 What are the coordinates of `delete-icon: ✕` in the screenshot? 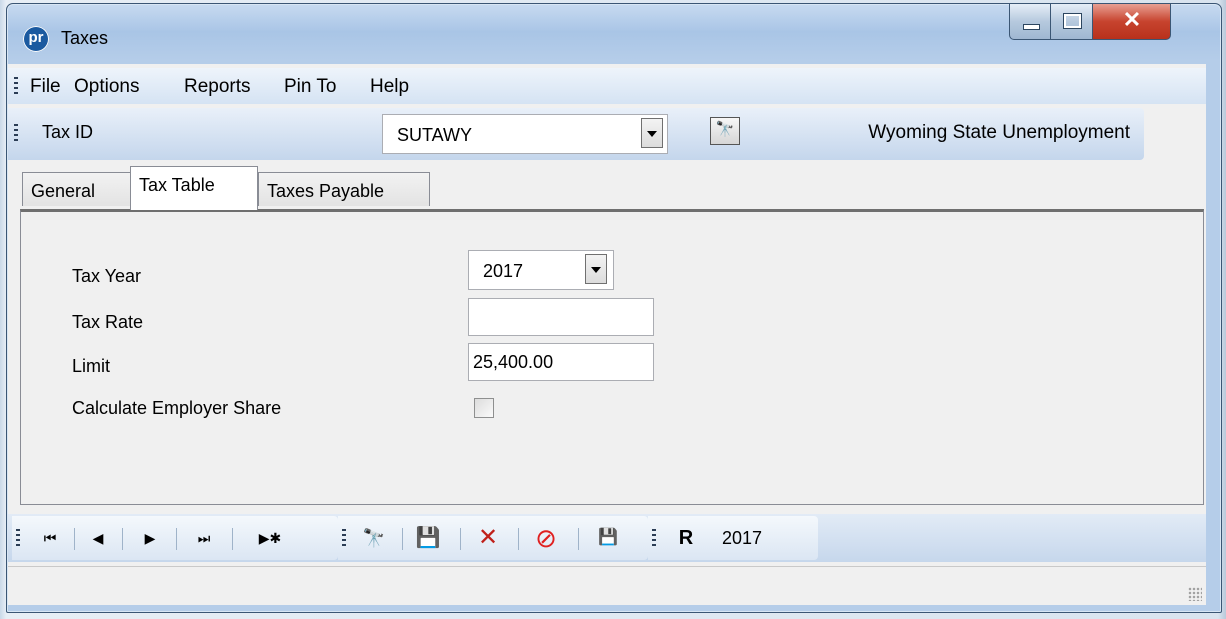 It's located at (488, 538).